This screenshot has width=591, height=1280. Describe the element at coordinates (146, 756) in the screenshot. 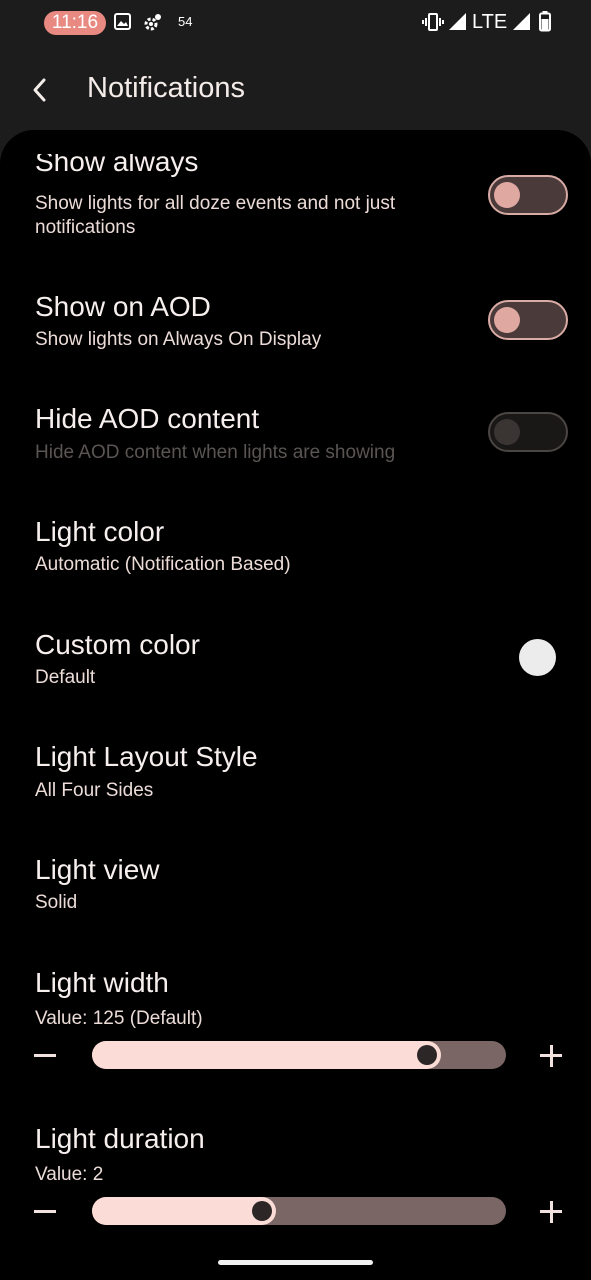

I see `pref-title: Light Layout Style` at that location.